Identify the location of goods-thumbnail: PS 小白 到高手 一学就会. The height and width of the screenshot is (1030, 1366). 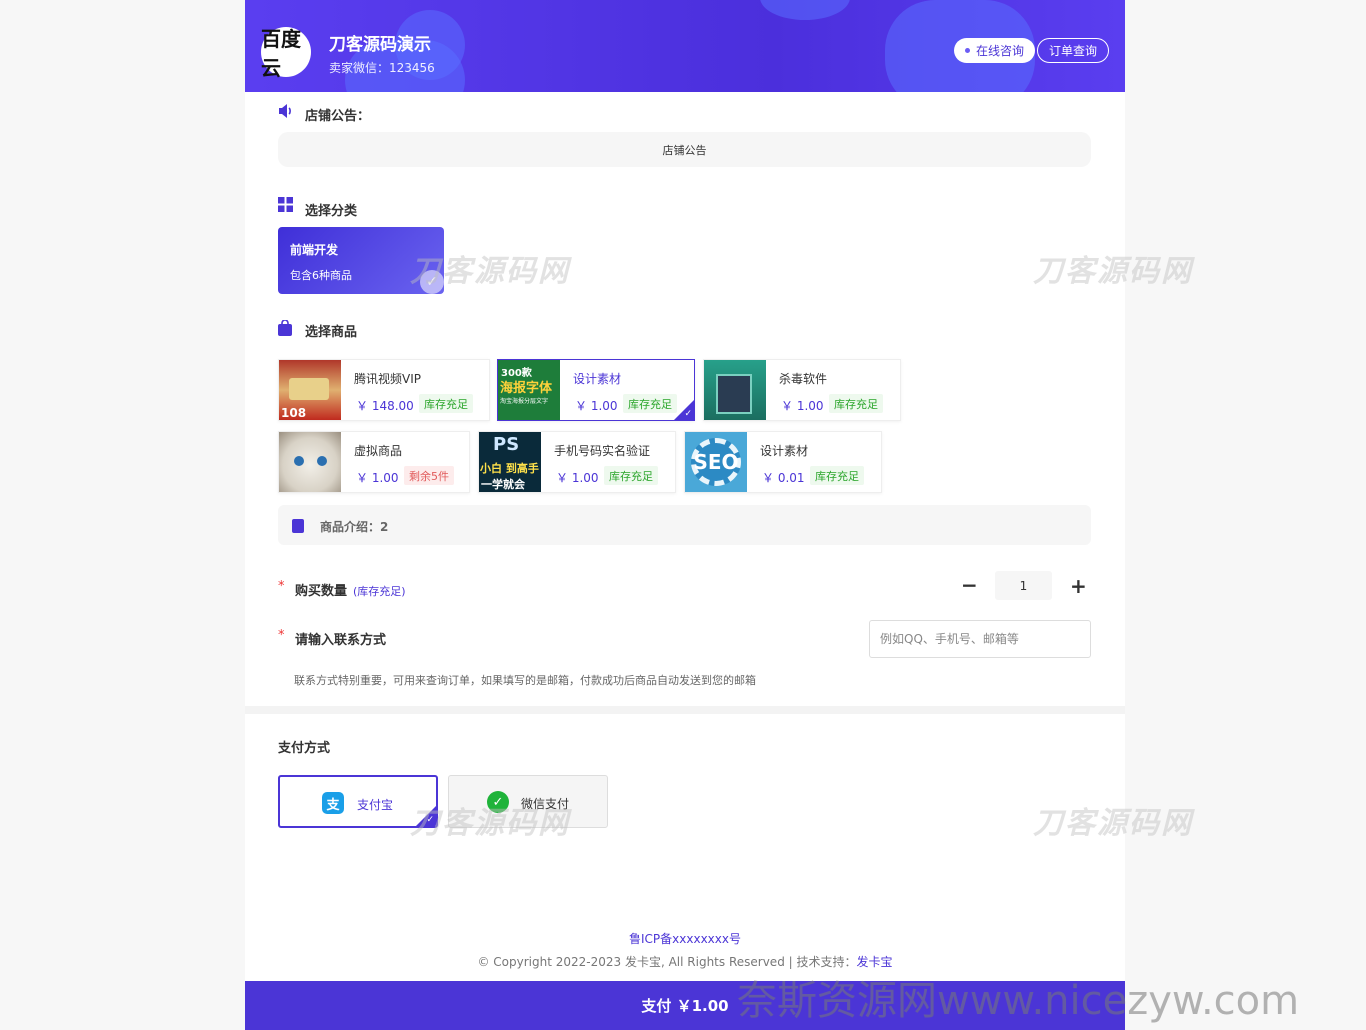
(510, 462).